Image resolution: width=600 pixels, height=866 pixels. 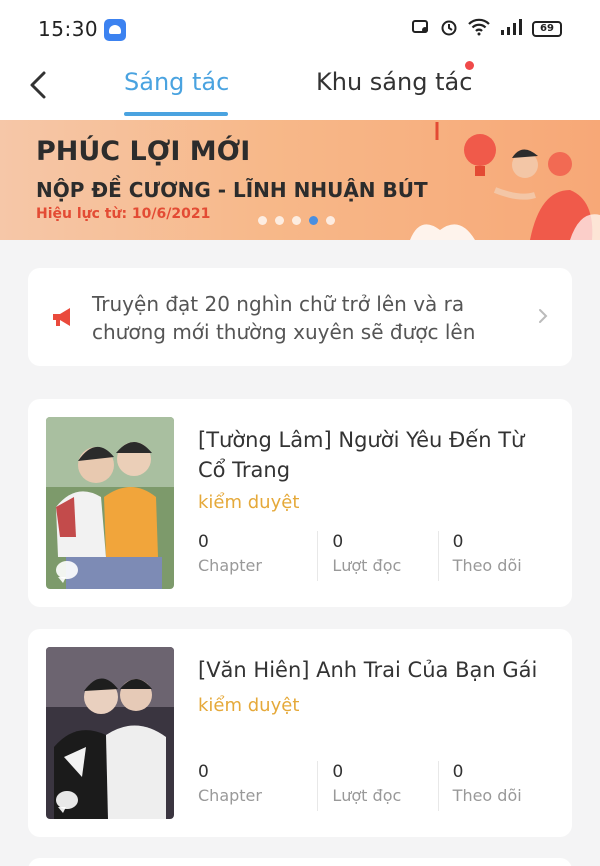 What do you see at coordinates (543, 316) in the screenshot?
I see `chevron-right-icon` at bounding box center [543, 316].